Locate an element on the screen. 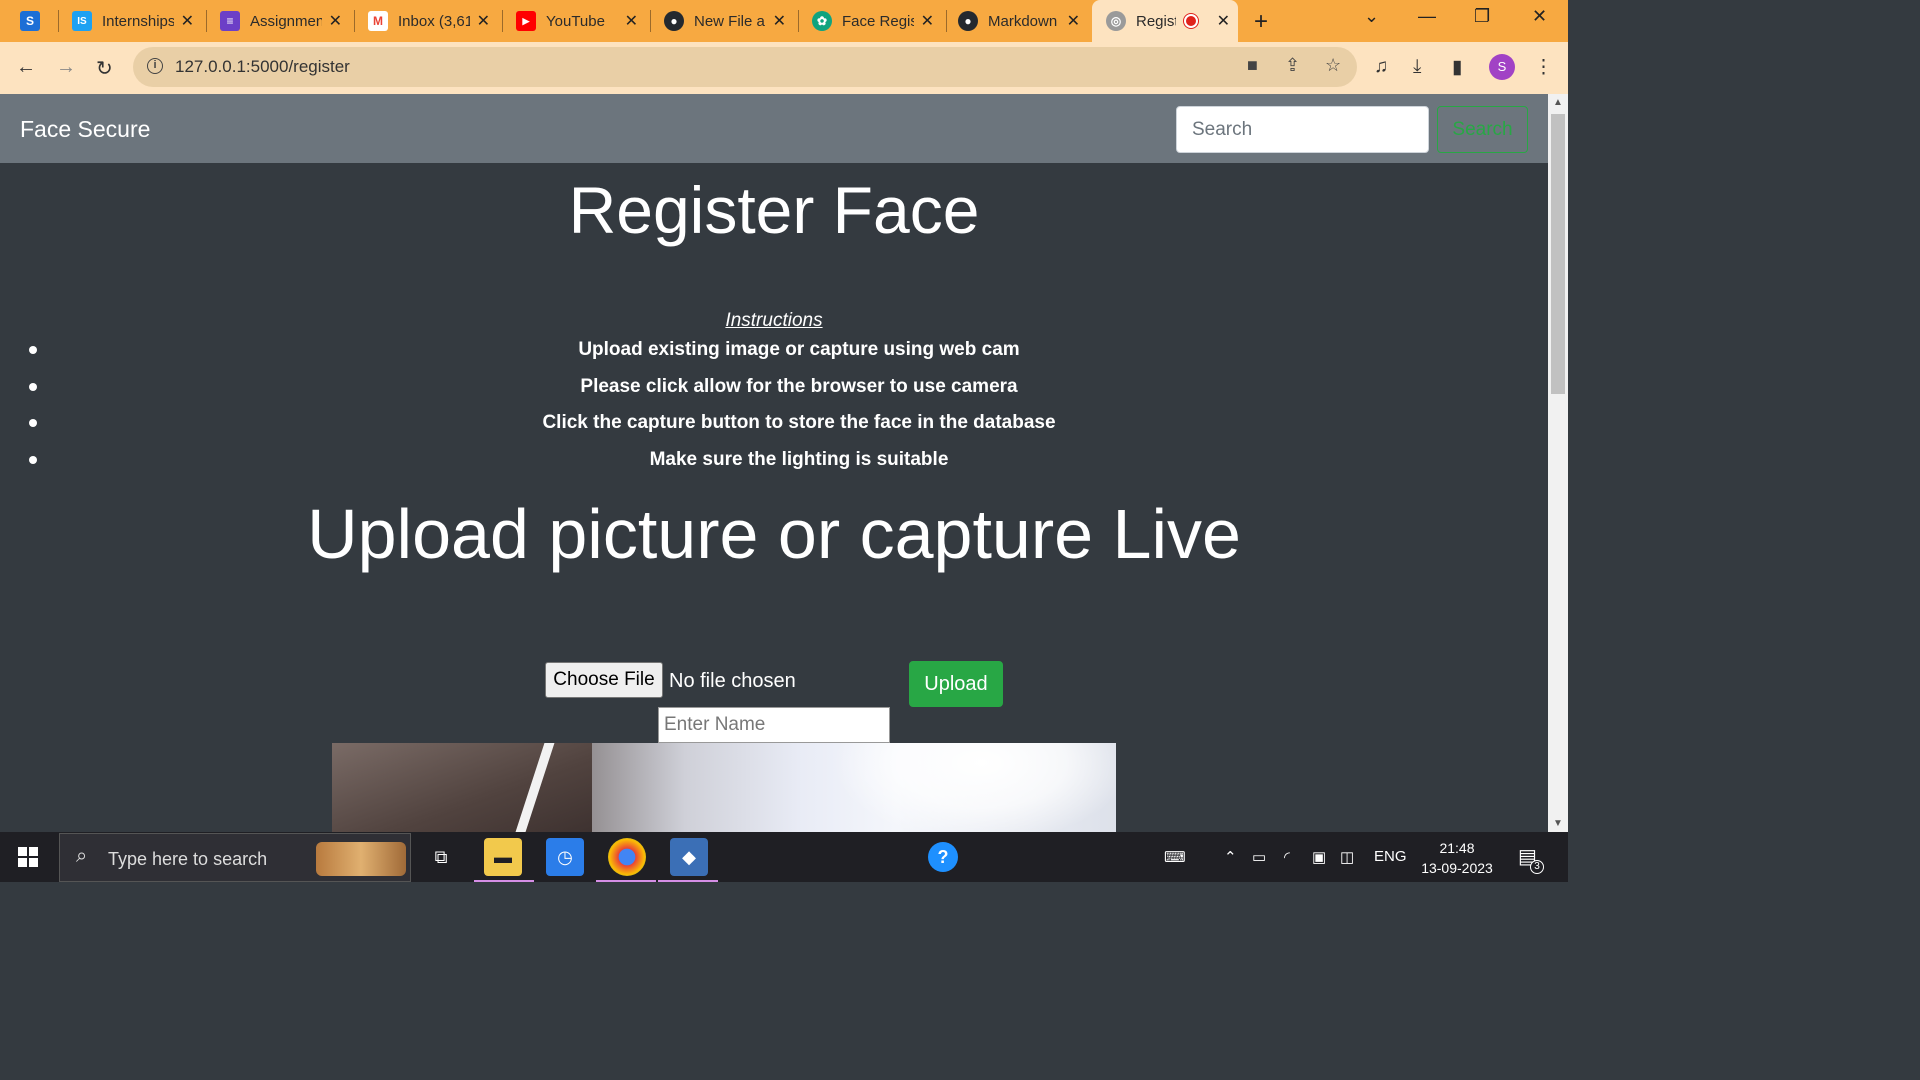  tab-title: Assignment is located at coordinates (286, 21).